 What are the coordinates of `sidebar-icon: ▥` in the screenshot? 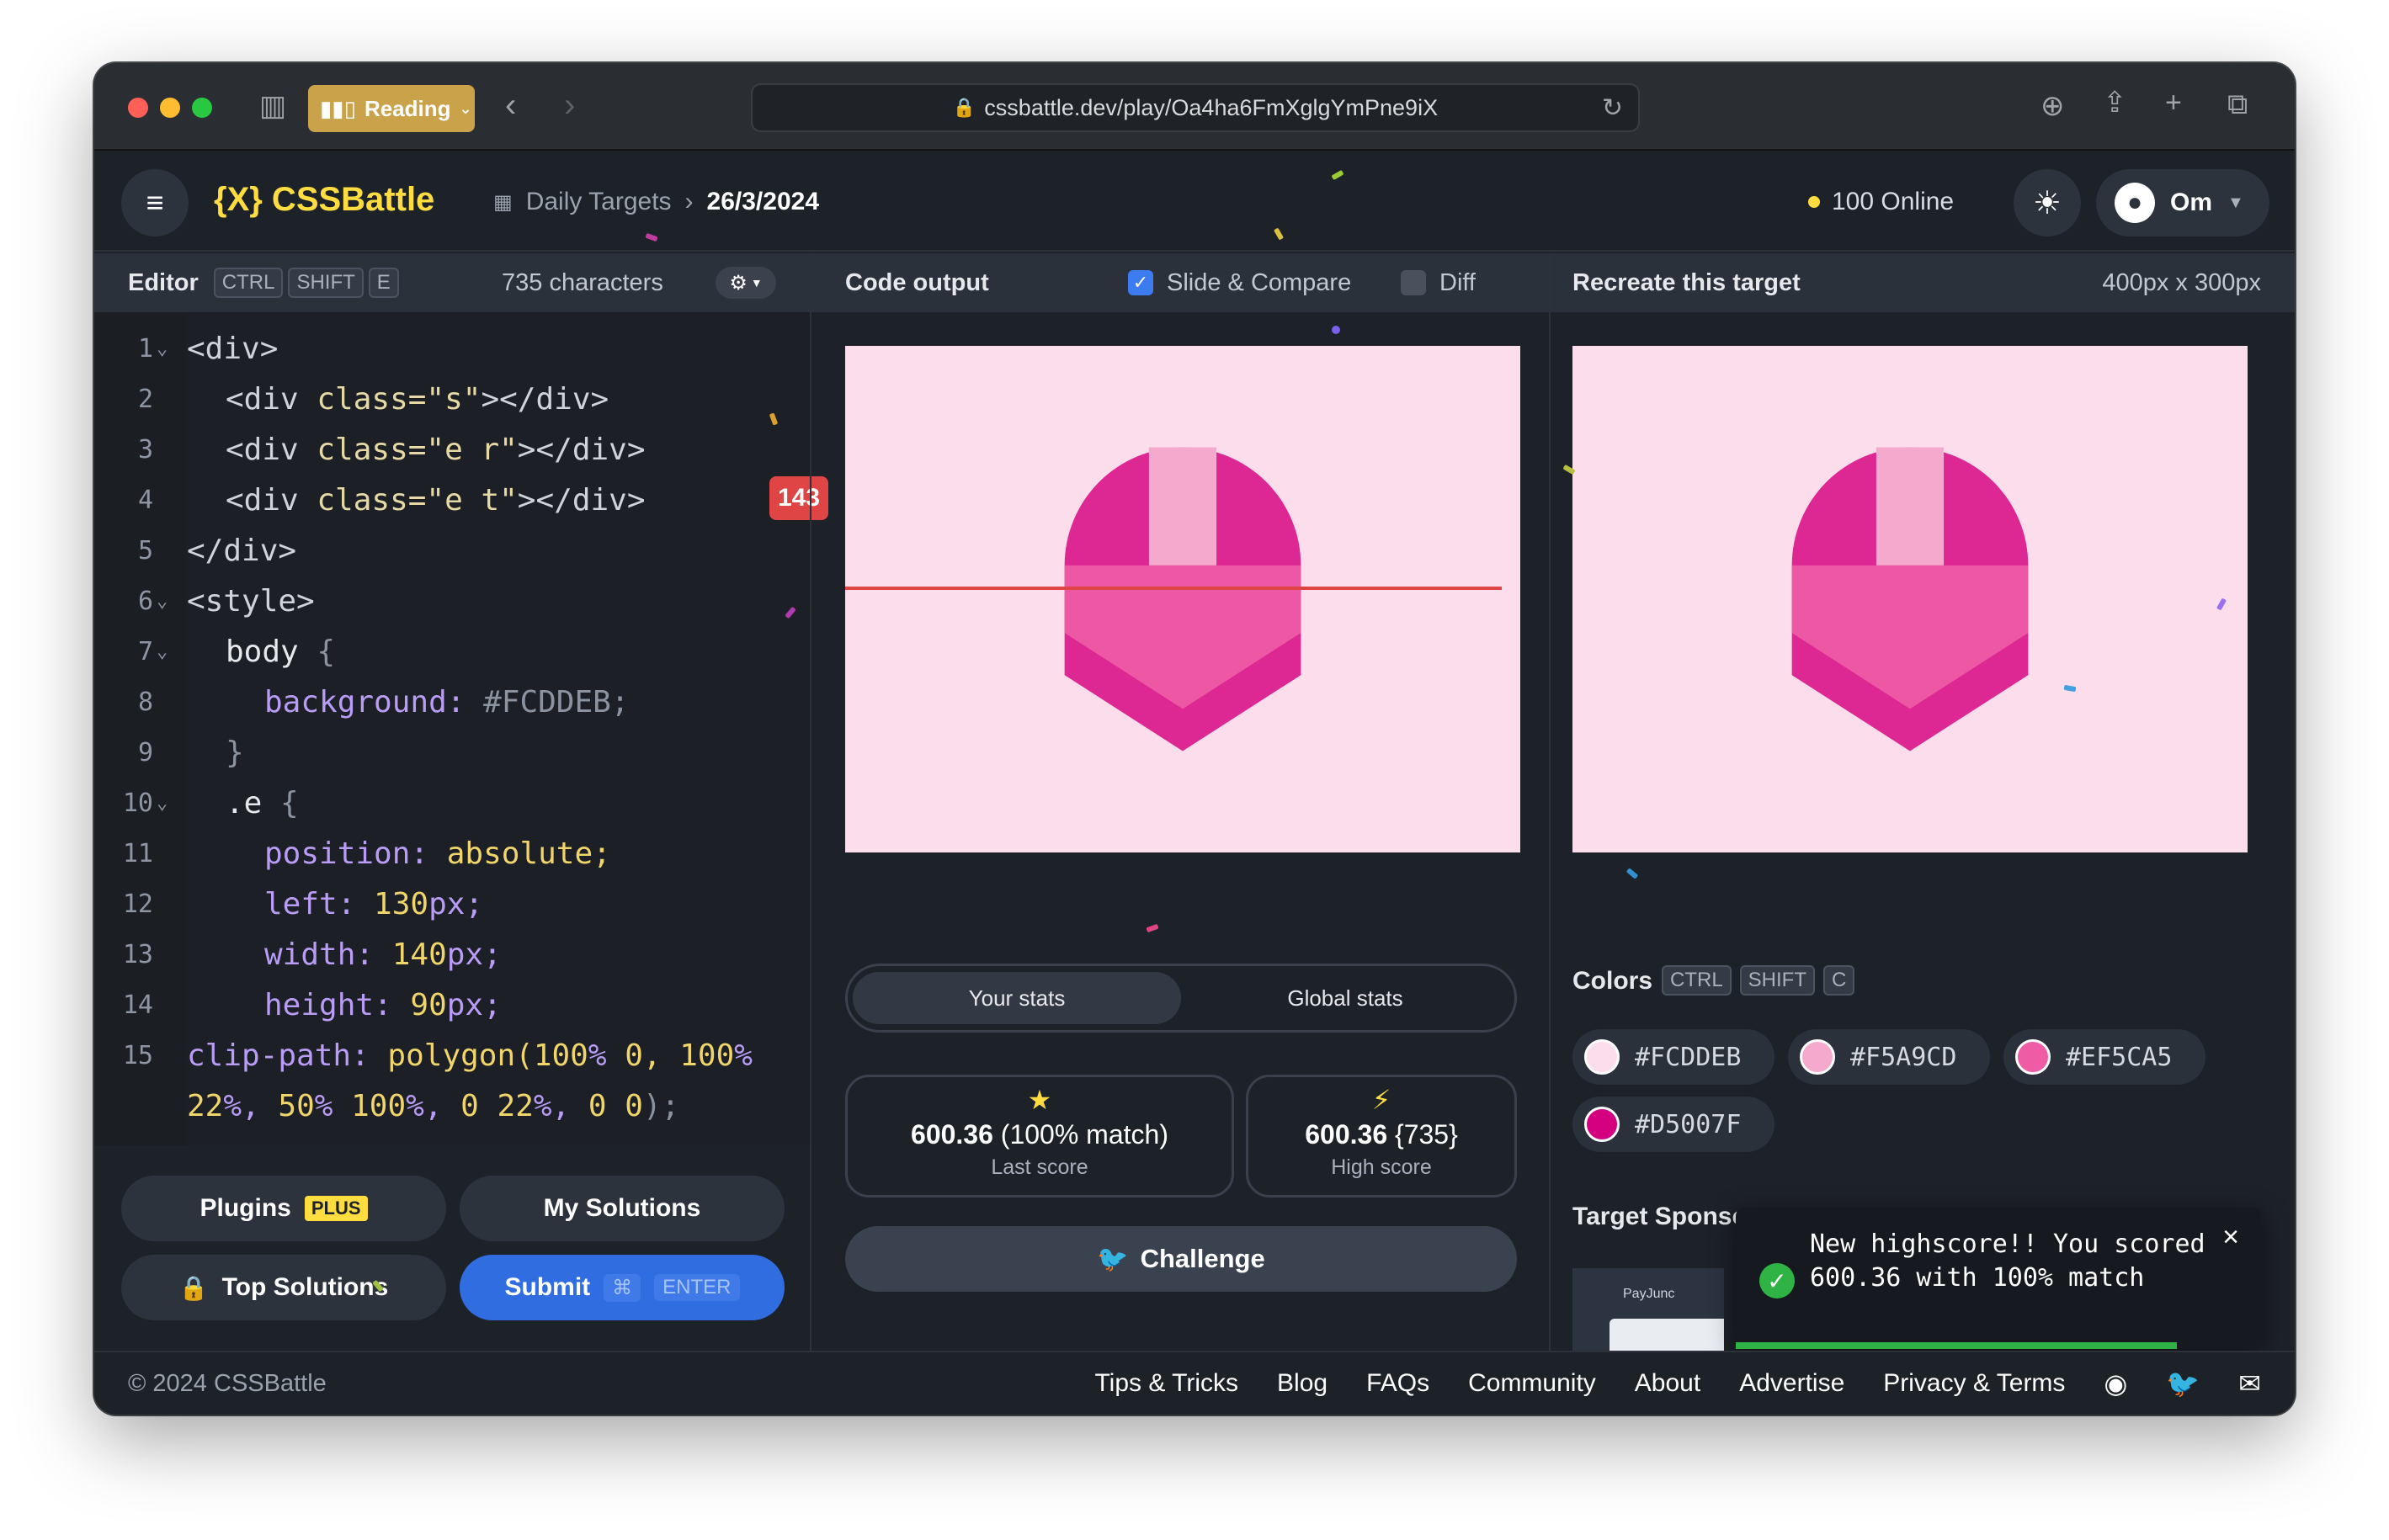 It's located at (272, 106).